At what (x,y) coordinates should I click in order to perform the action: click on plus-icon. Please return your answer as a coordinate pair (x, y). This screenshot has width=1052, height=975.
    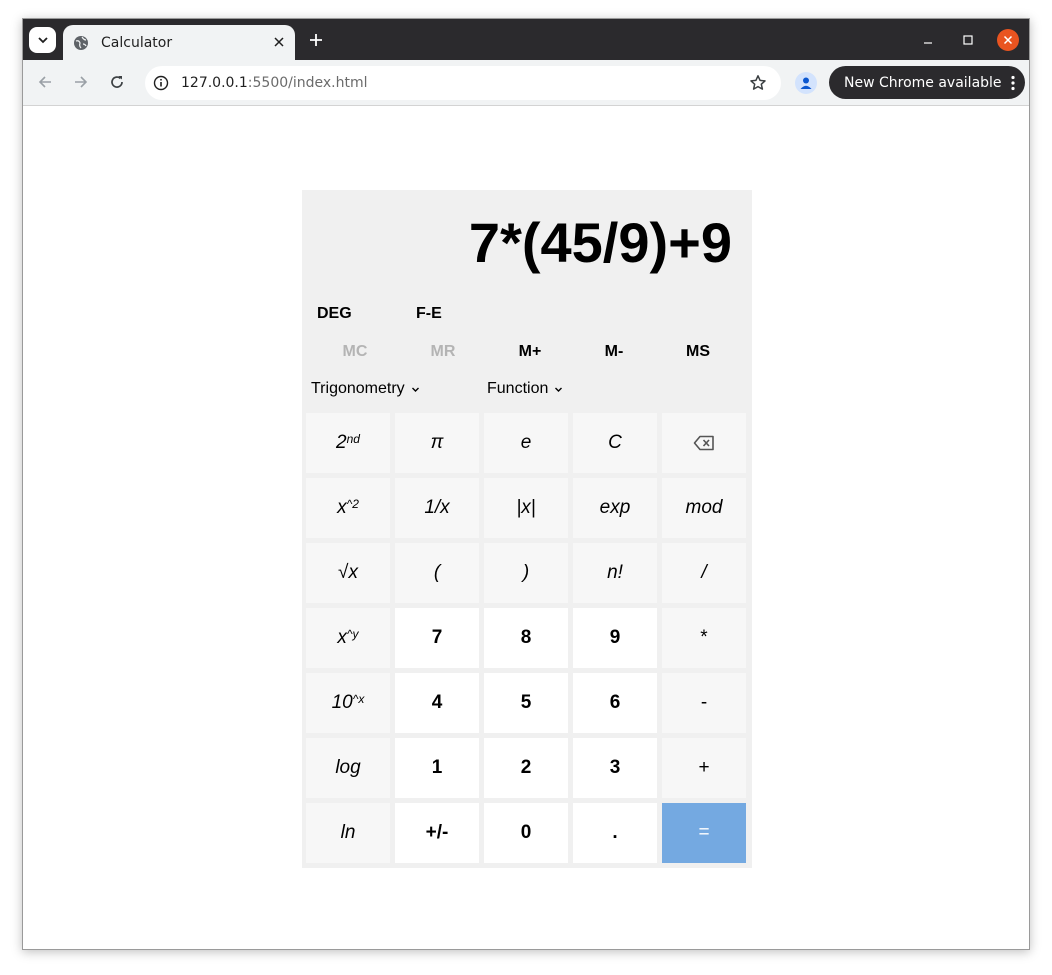
    Looking at the image, I should click on (316, 40).